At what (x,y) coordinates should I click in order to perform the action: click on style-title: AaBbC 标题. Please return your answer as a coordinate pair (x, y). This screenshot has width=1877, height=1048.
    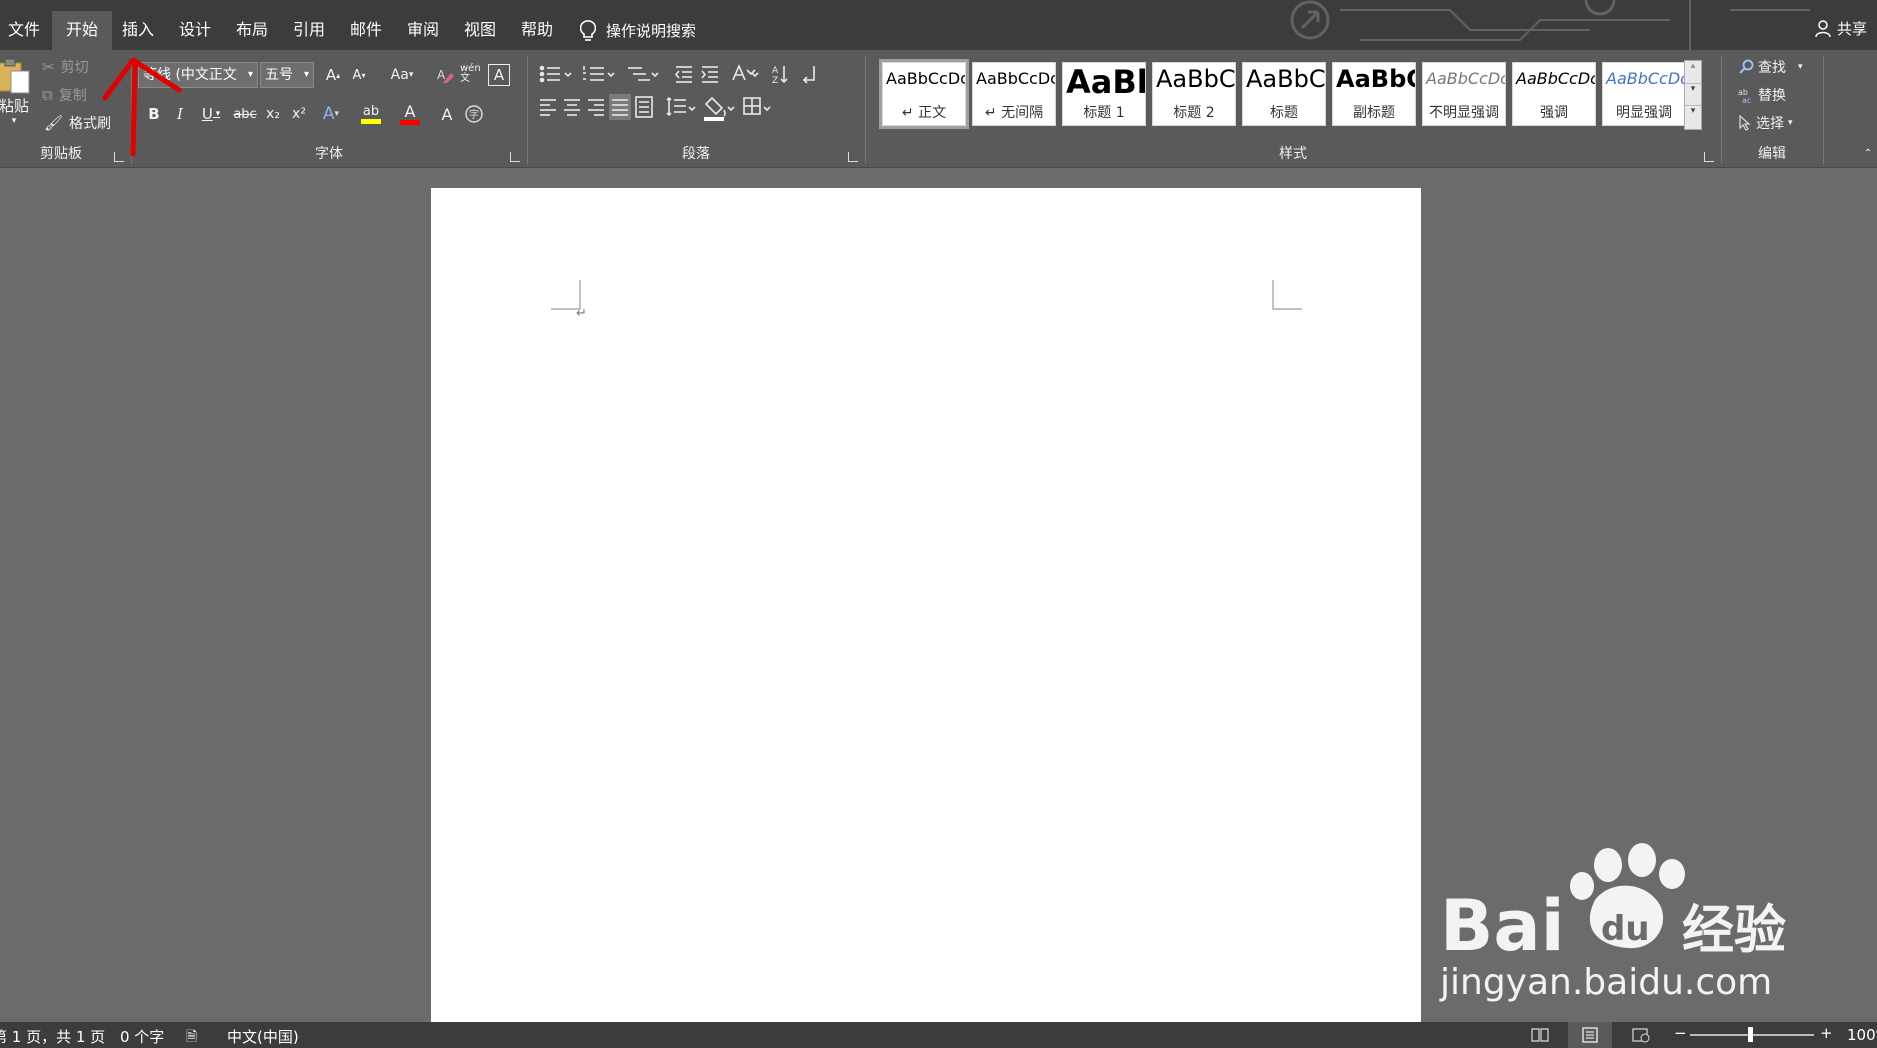
    Looking at the image, I should click on (1284, 94).